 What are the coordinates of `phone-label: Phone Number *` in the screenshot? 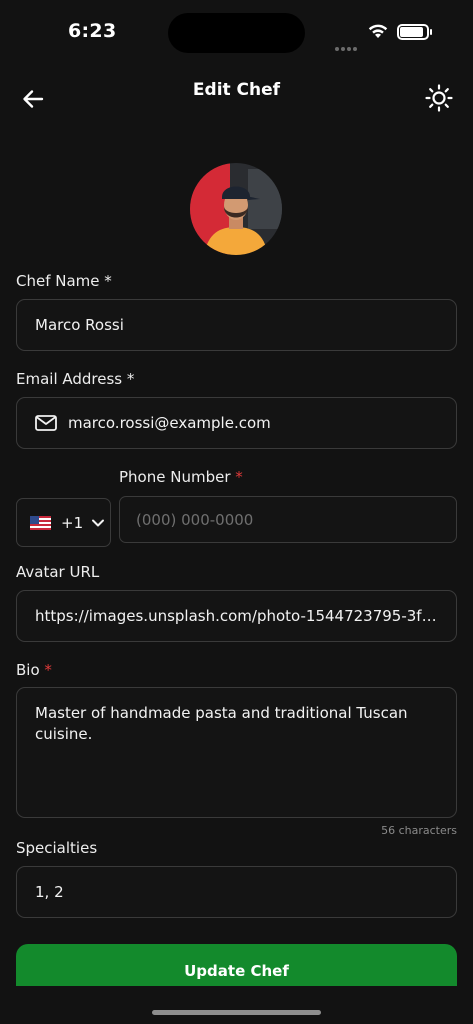 It's located at (181, 477).